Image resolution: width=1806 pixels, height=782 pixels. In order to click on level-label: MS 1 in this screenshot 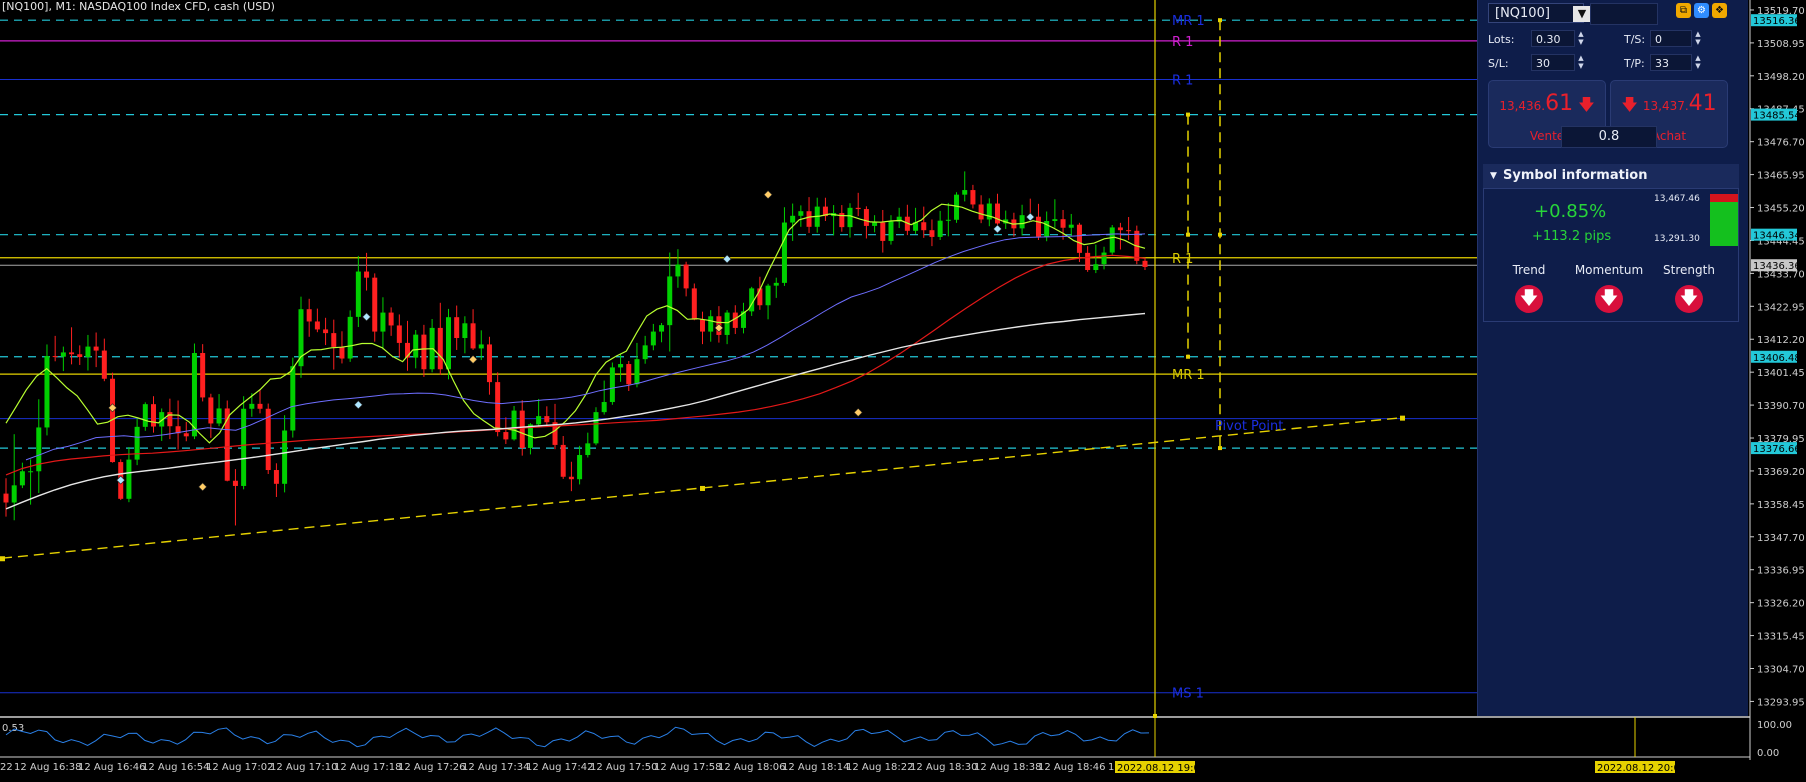, I will do `click(1188, 694)`.